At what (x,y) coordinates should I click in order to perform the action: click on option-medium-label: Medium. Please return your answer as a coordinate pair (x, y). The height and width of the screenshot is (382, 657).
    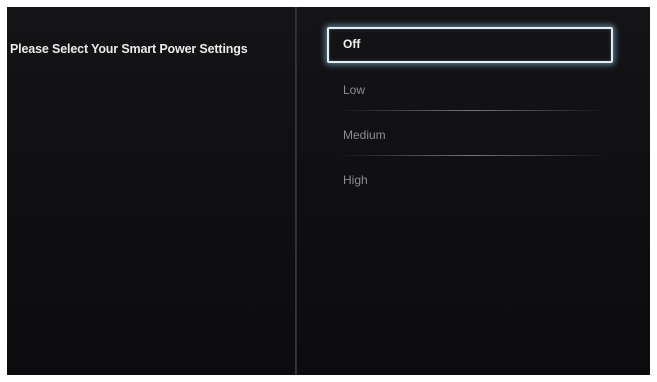
    Looking at the image, I should click on (364, 135).